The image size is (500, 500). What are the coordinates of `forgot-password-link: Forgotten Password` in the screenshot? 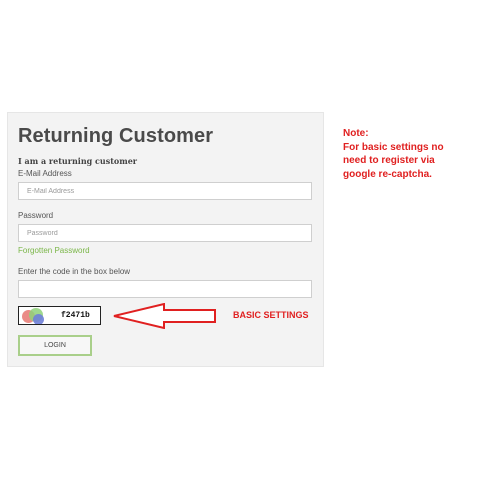 It's located at (54, 250).